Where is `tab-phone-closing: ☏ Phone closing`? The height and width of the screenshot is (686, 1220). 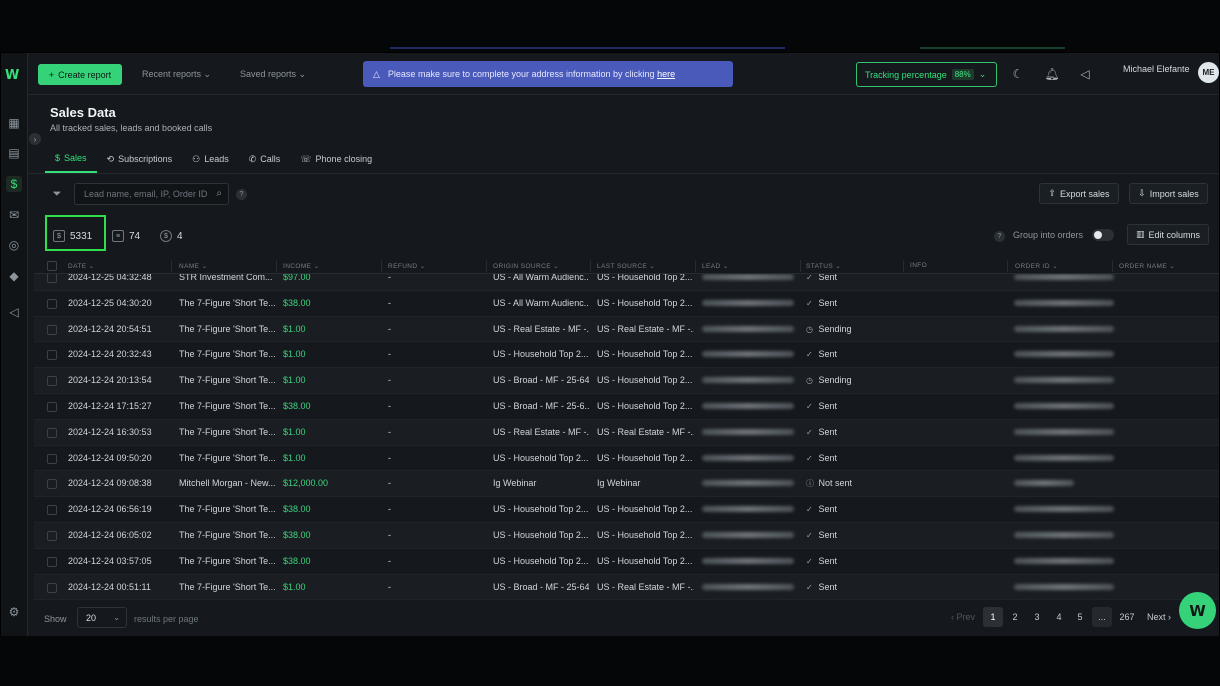 tab-phone-closing: ☏ Phone closing is located at coordinates (336, 159).